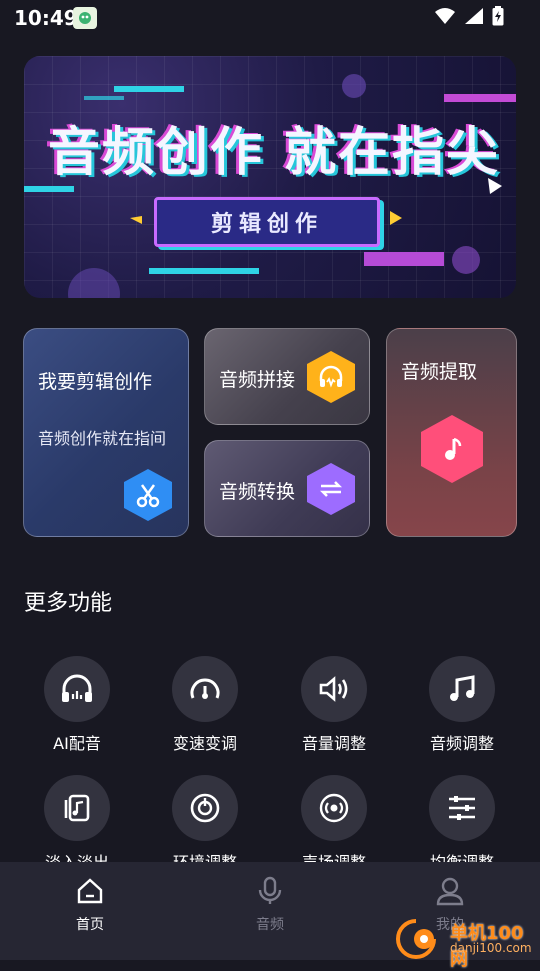 This screenshot has height=971, width=540. What do you see at coordinates (257, 492) in the screenshot?
I see `card-convert-title: 音频转换` at bounding box center [257, 492].